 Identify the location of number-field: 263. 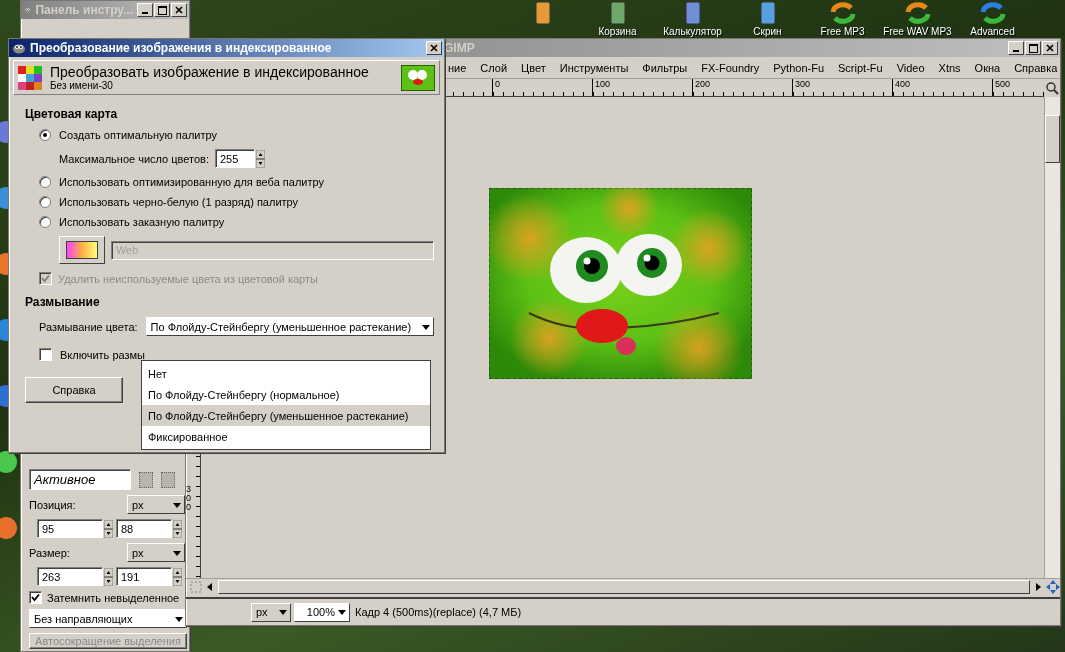
(70, 576).